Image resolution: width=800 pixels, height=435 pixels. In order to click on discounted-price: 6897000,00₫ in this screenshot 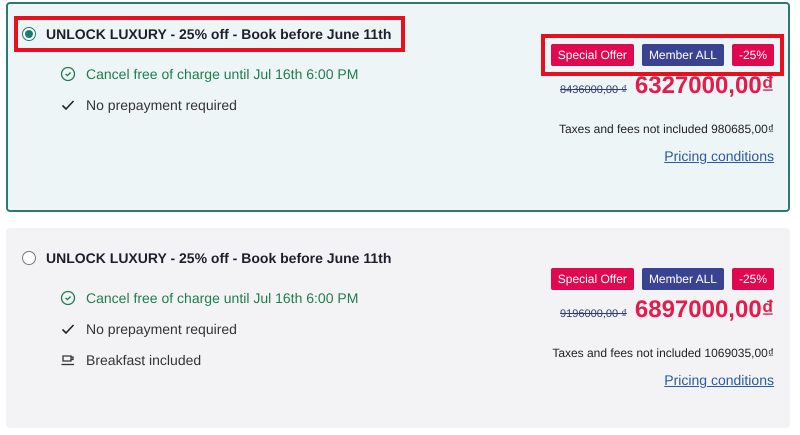, I will do `click(704, 310)`.